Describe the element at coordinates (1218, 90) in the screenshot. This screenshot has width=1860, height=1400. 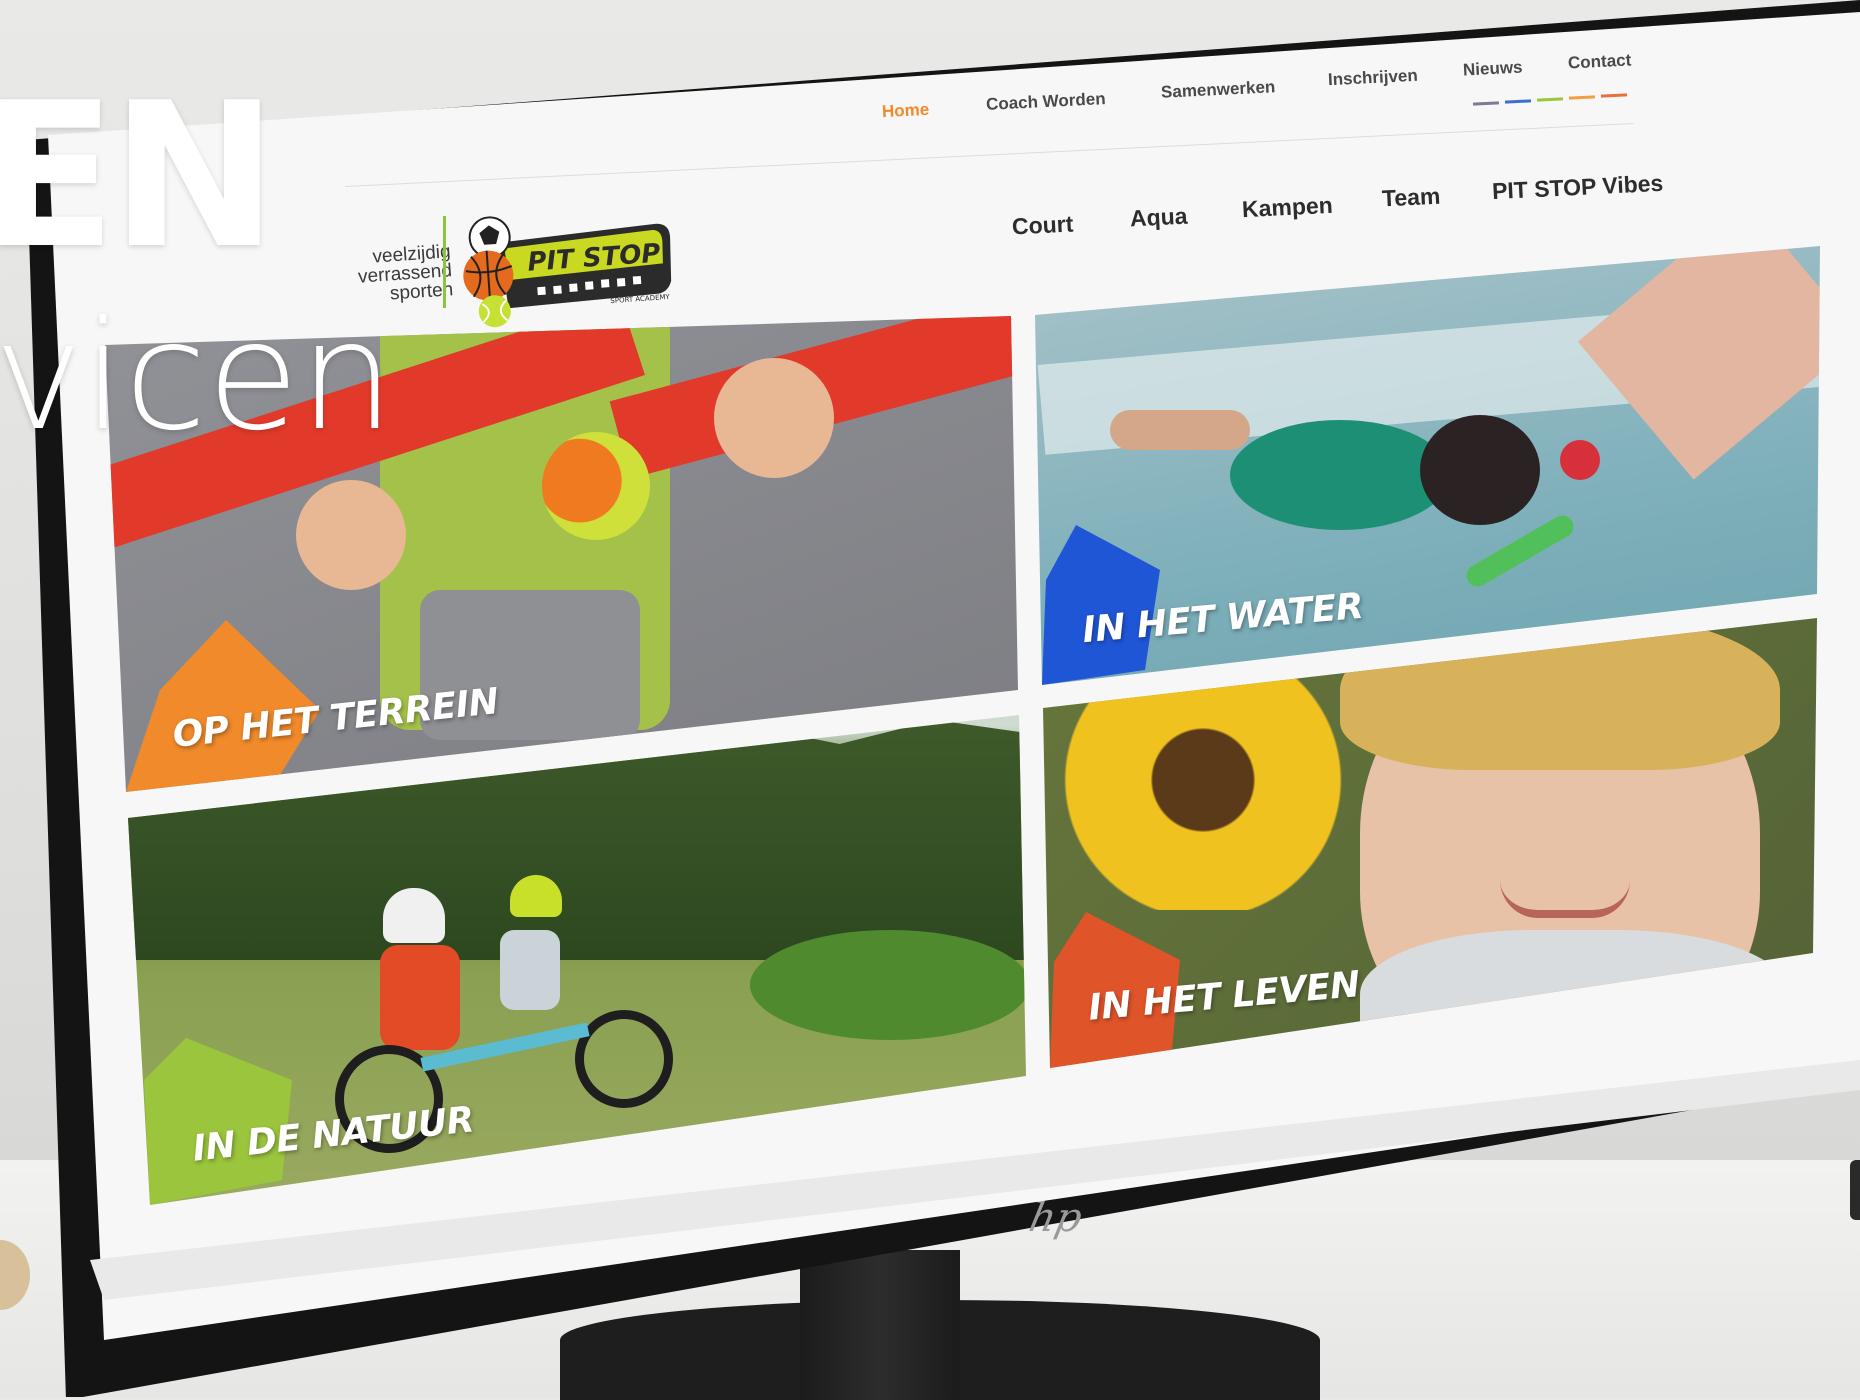
I see `nav-samenwerken: Samenwerken` at that location.